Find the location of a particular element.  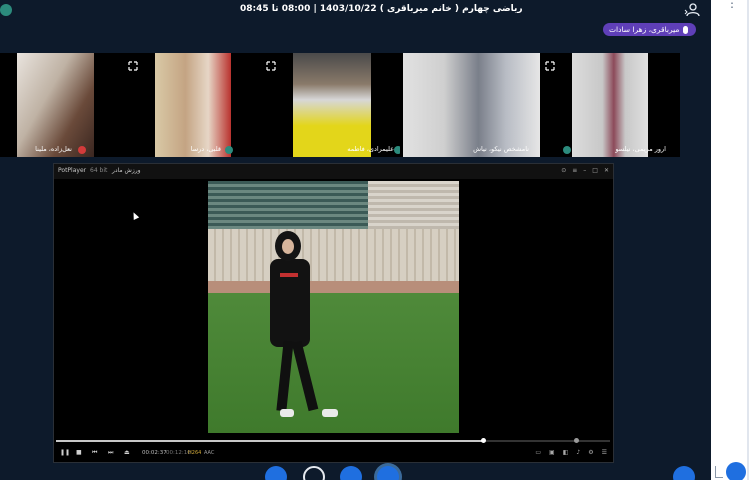

window-buttons: ⊙ ≡ – □ ✕ is located at coordinates (585, 170).